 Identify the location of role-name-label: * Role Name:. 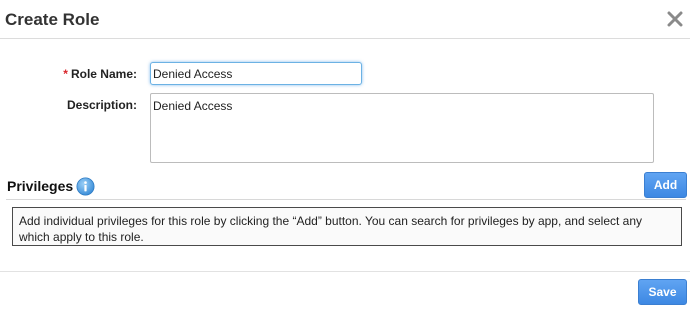
(100, 74).